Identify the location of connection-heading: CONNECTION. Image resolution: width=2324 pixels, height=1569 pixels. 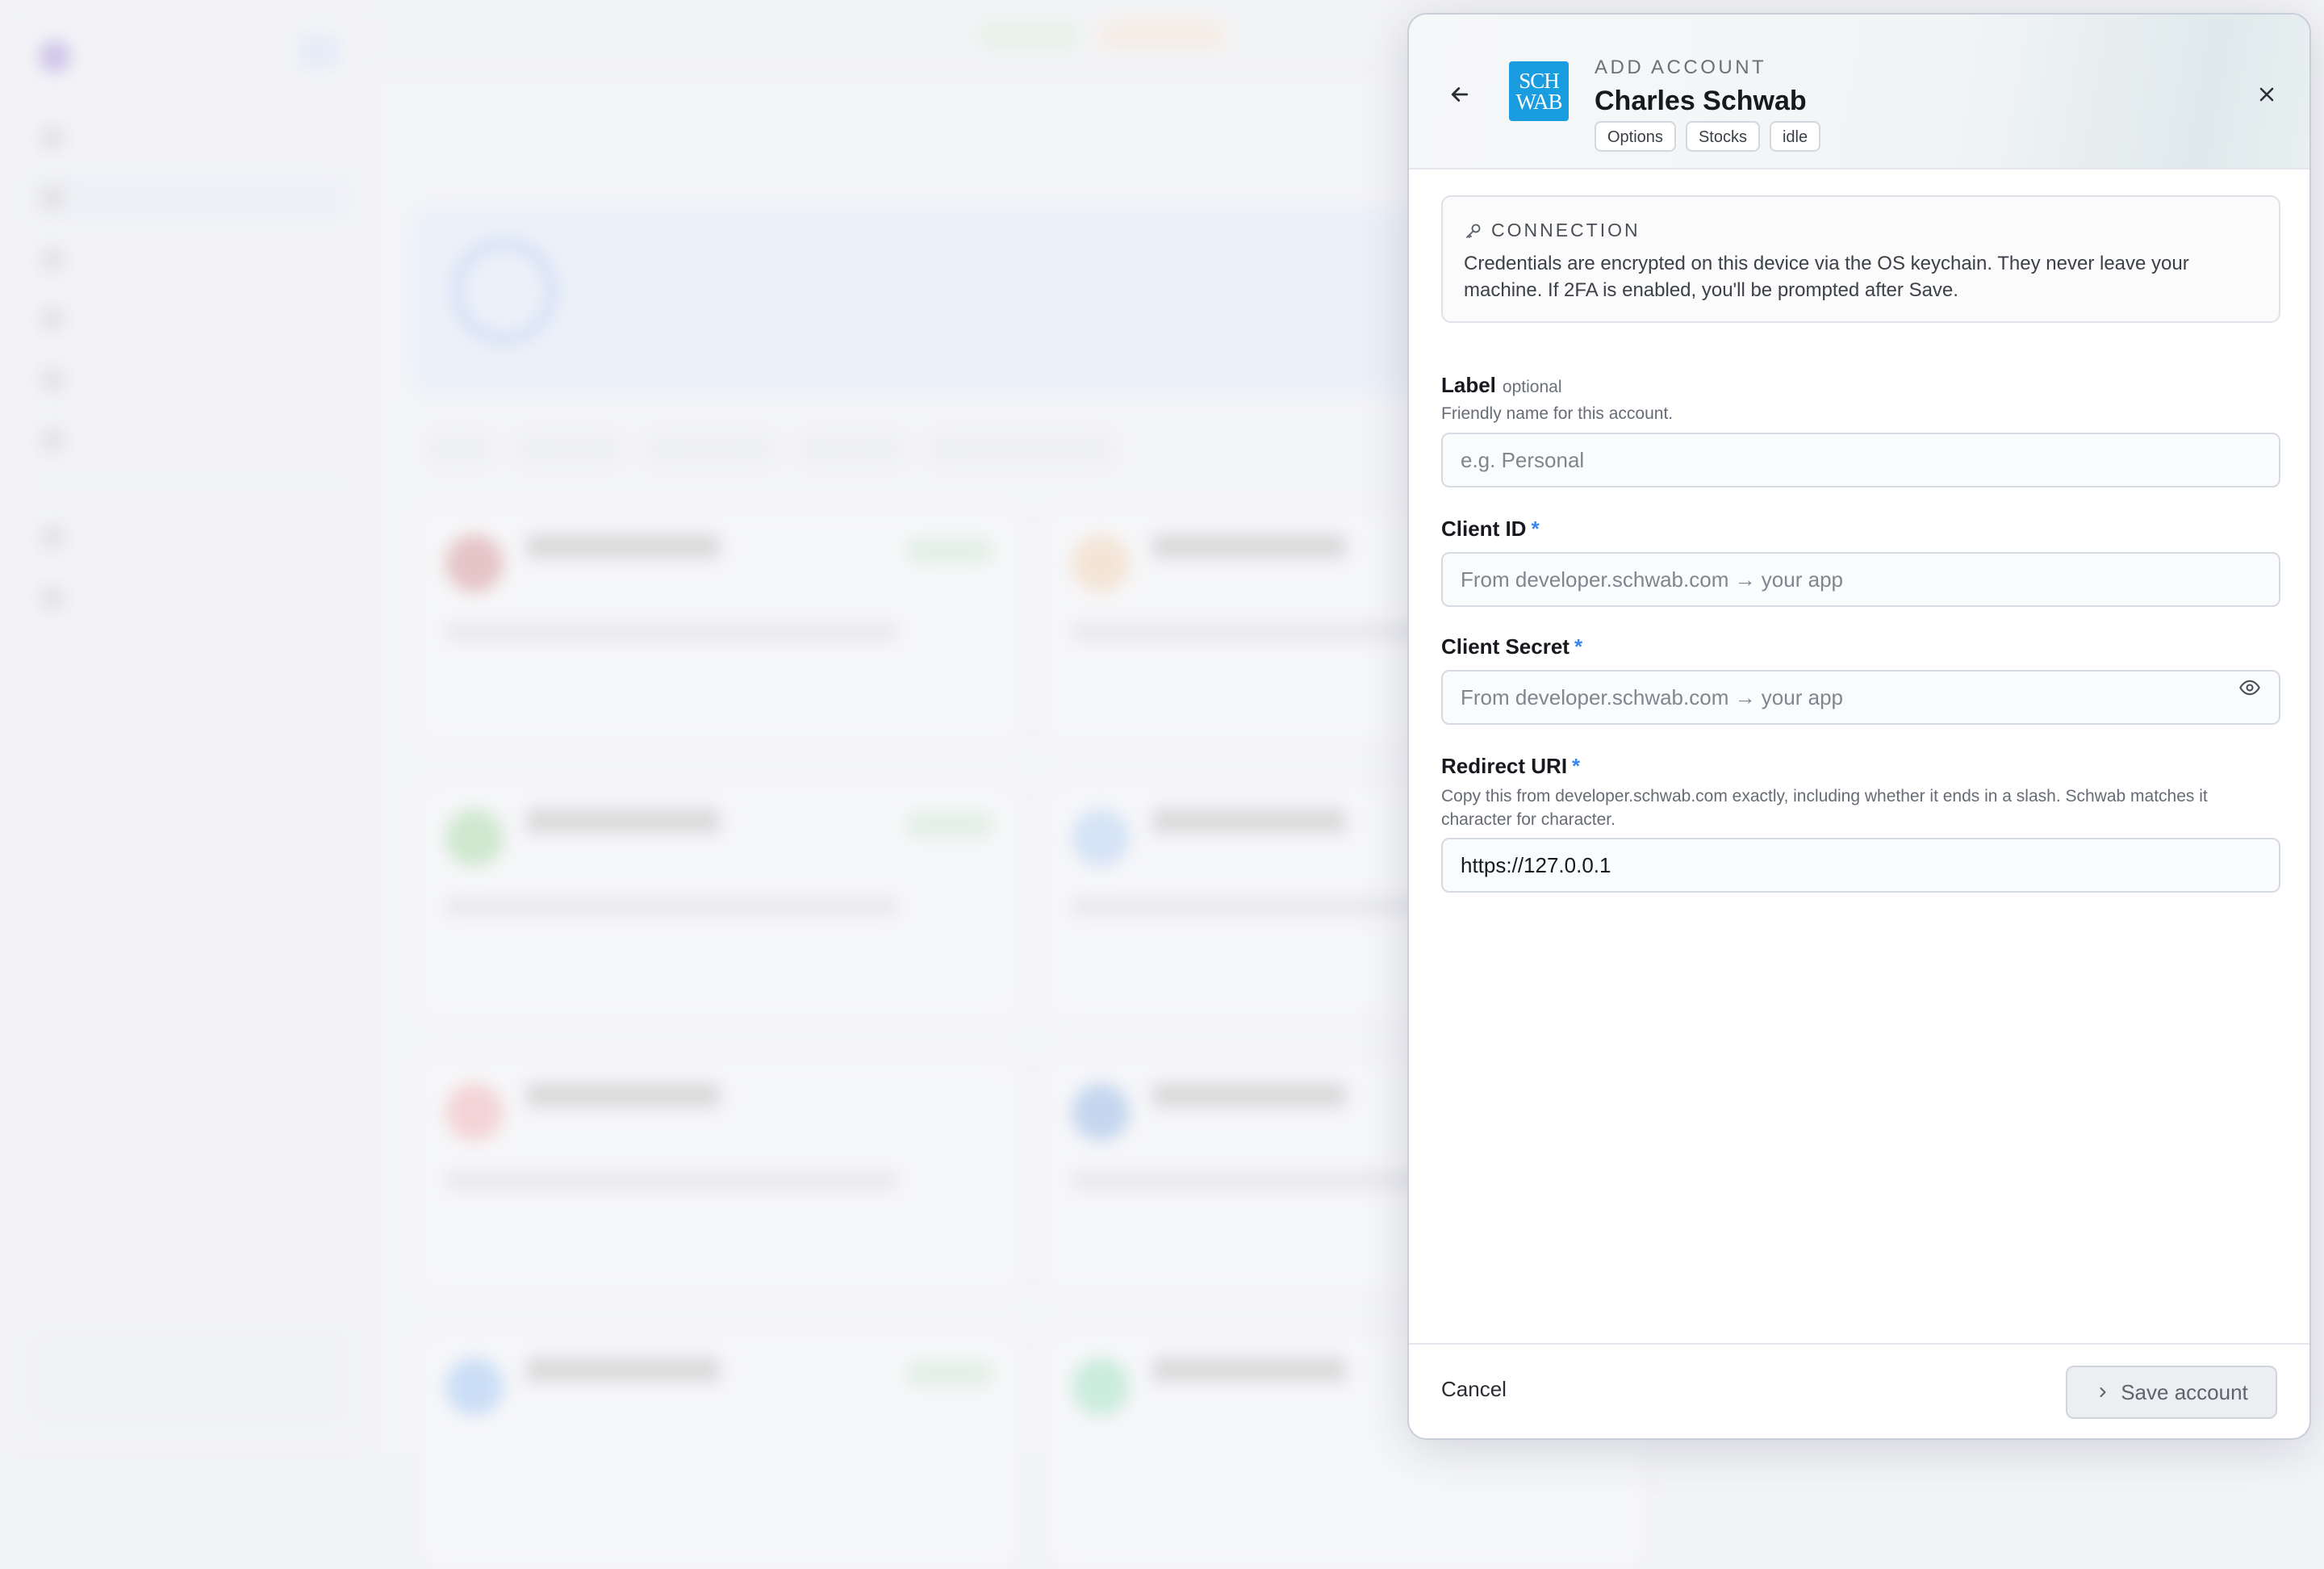
(1552, 231).